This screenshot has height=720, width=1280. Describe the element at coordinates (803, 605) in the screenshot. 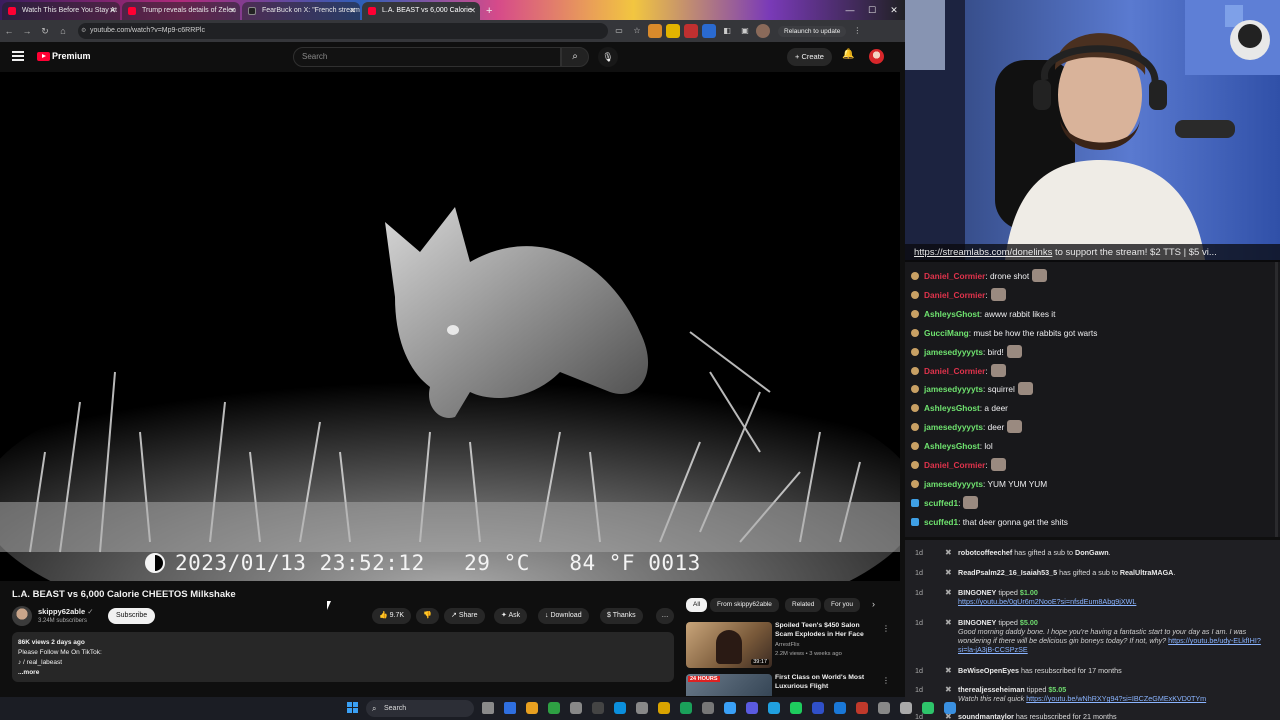

I see `chip-related: Related` at that location.